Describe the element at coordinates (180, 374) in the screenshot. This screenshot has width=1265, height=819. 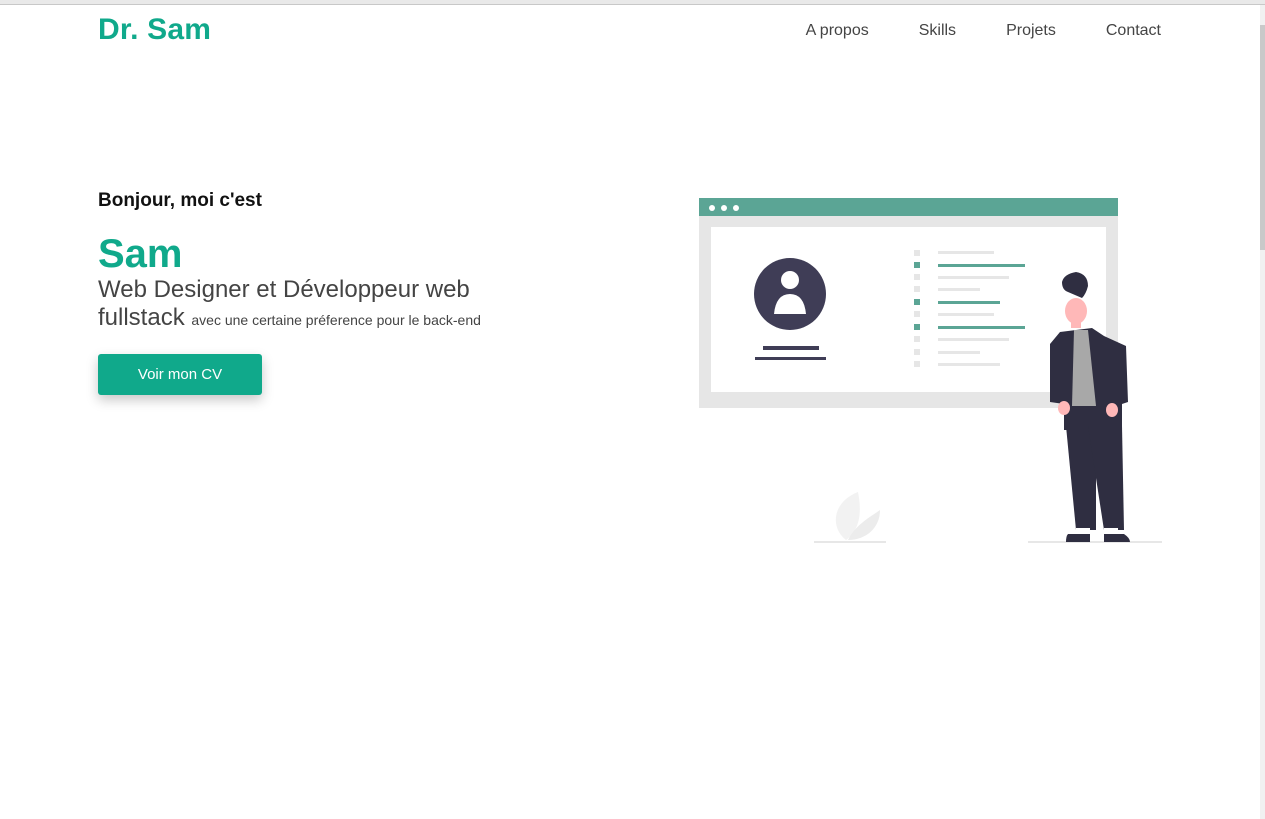
I see `view-cv-button: Voir mon CV` at that location.